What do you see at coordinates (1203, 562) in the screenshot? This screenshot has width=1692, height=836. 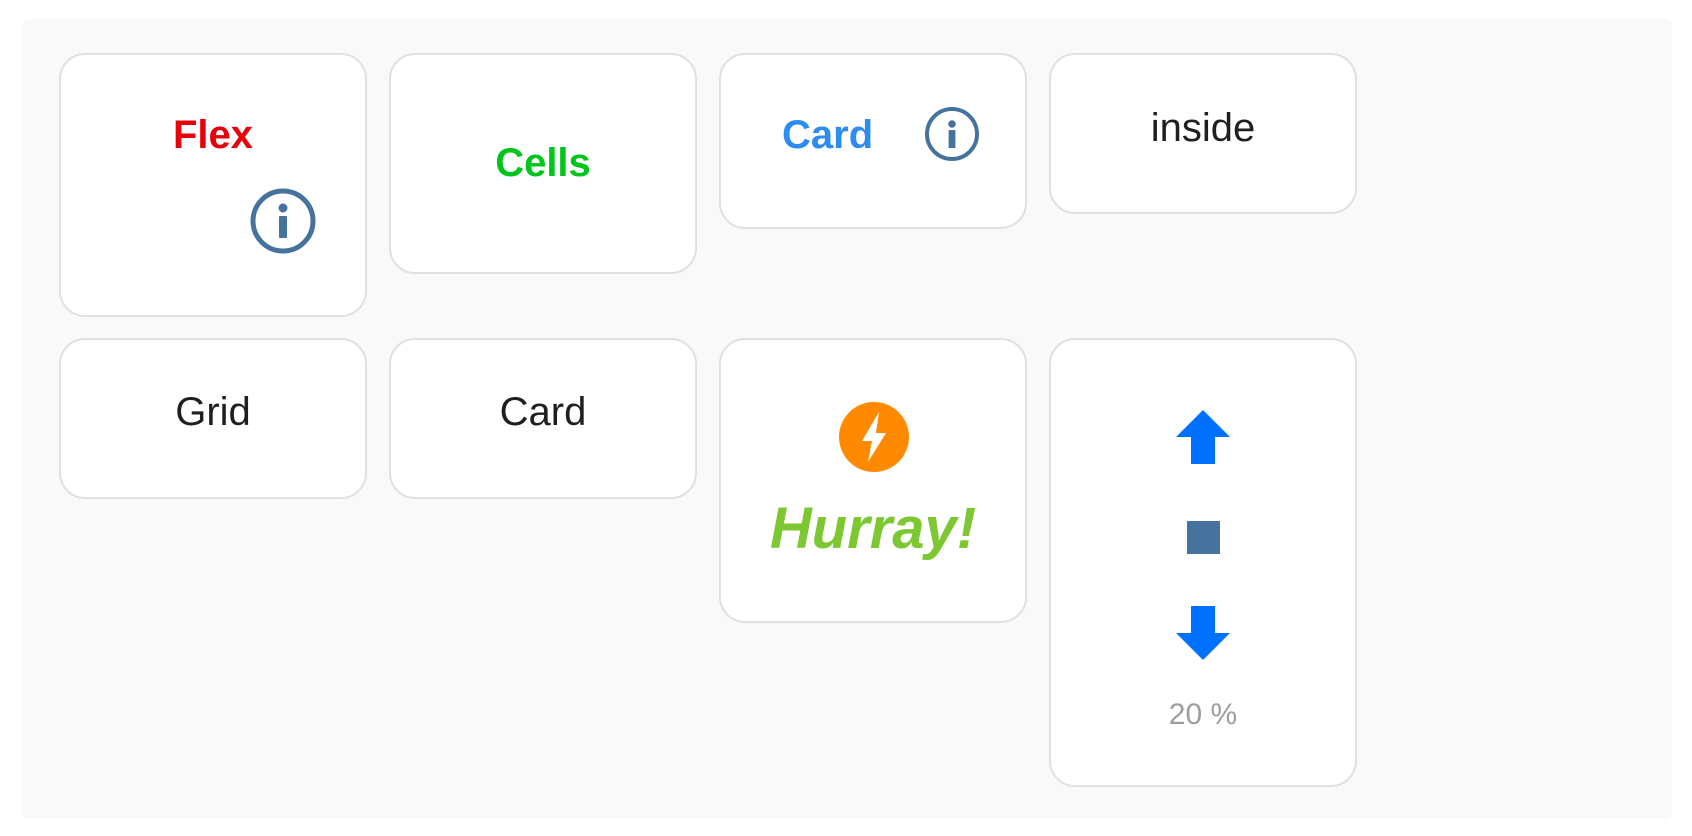 I see `card-controls: 20 %` at bounding box center [1203, 562].